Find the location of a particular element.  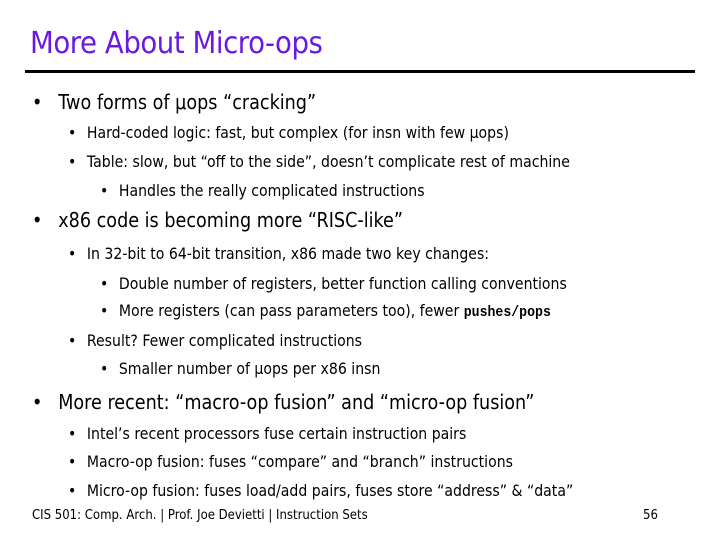

bullet-text: x86 code is becoming more “RISC-like” is located at coordinates (231, 220).